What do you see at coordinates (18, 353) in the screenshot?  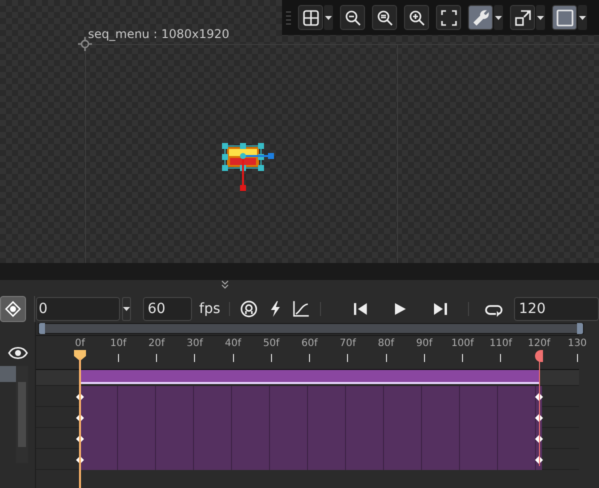 I see `visibility-icon` at bounding box center [18, 353].